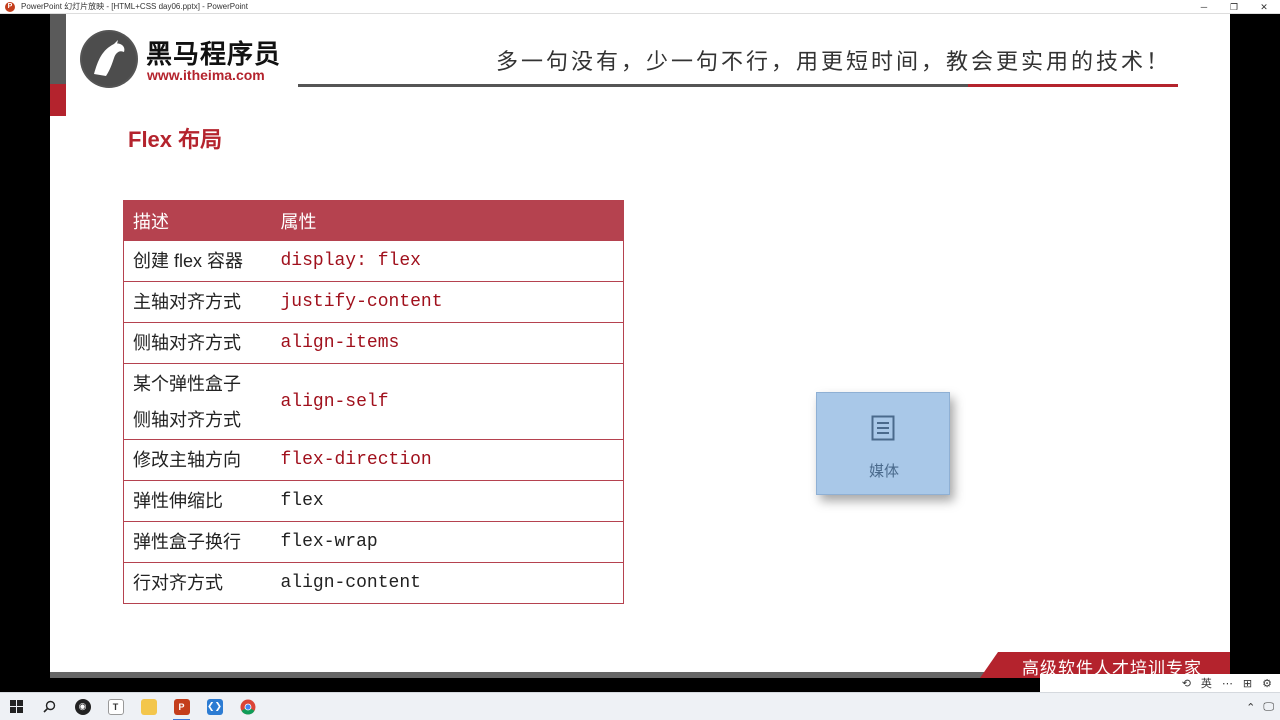  What do you see at coordinates (447, 401) in the screenshot?
I see `row-property: align-self` at bounding box center [447, 401].